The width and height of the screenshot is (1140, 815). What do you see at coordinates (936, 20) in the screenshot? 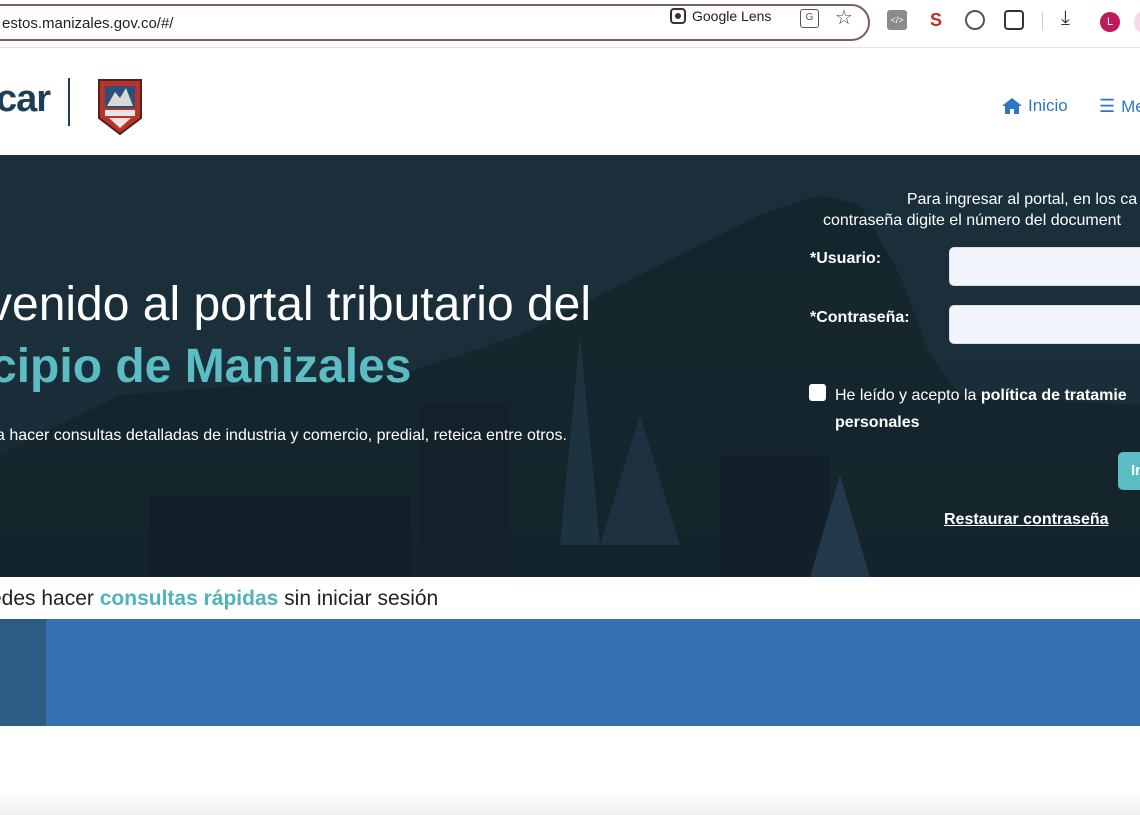
I see `extension-seo-icon: S` at bounding box center [936, 20].